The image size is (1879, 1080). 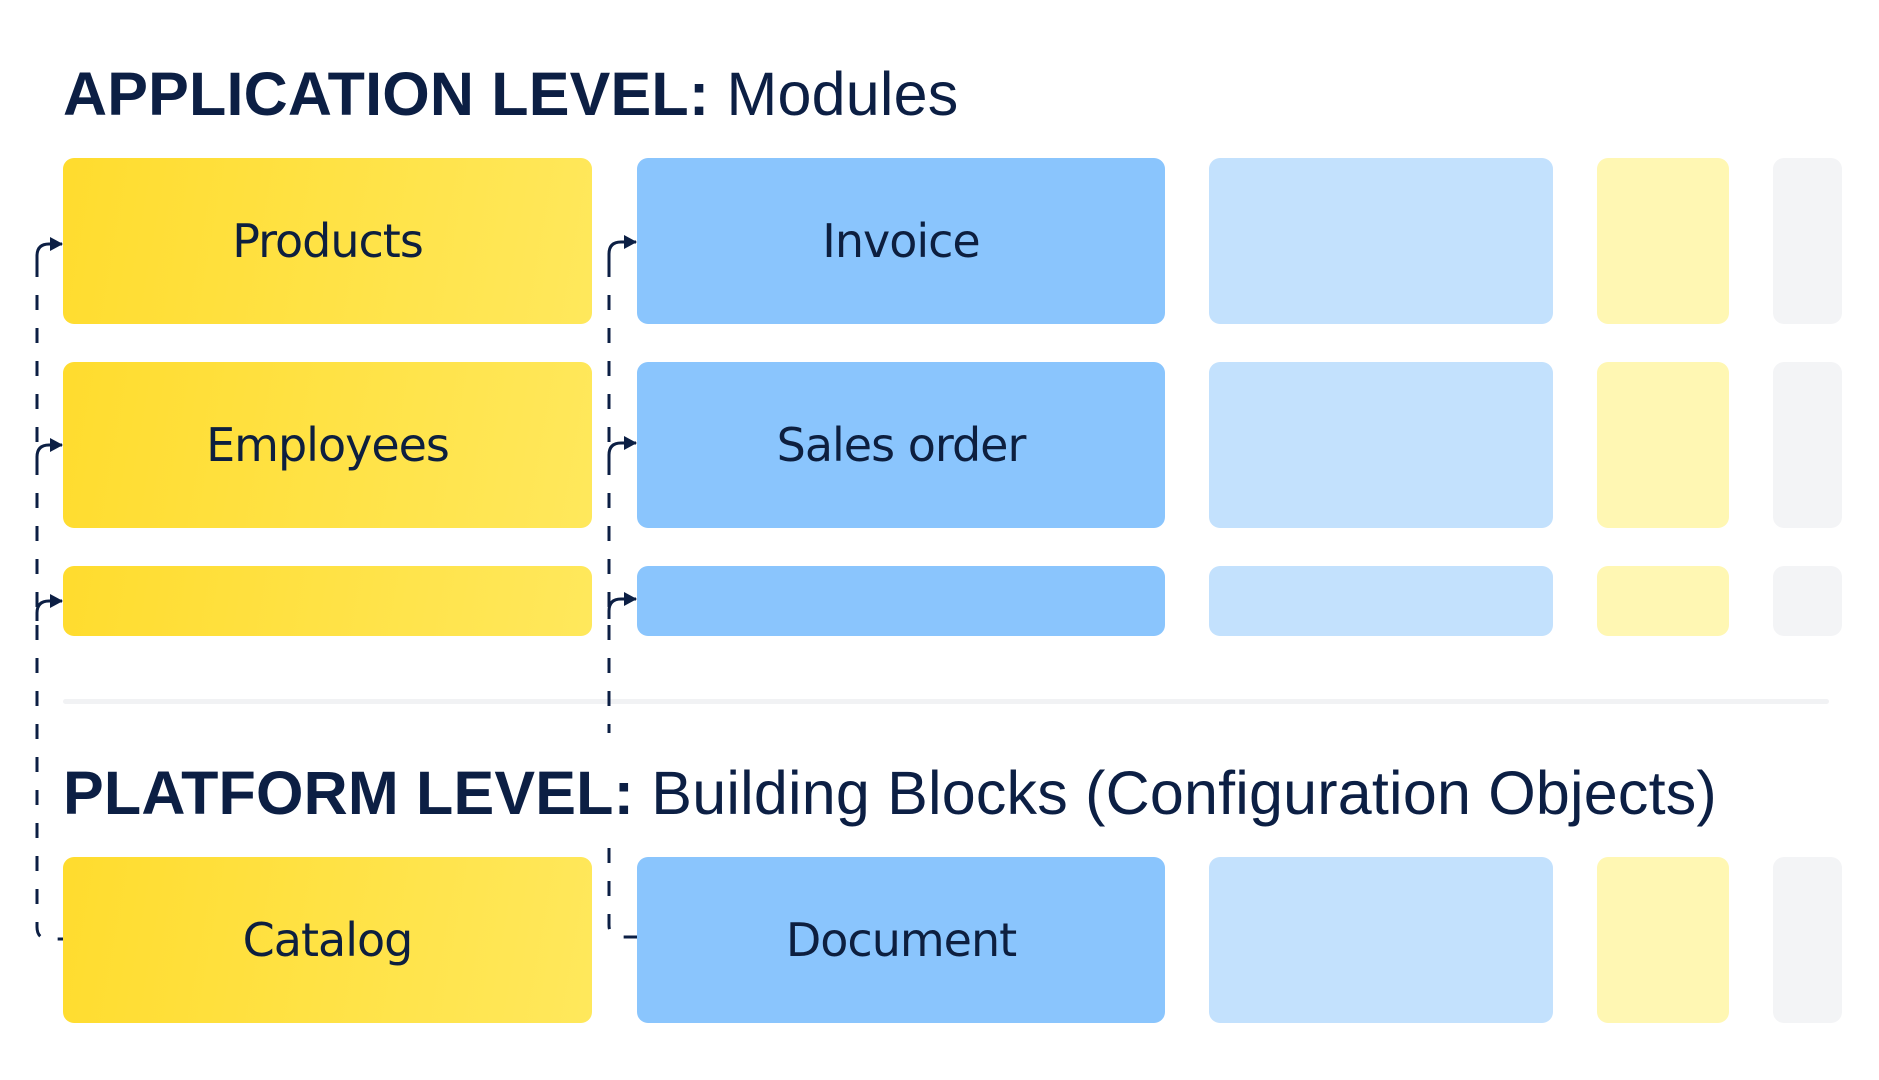 What do you see at coordinates (49, 250) in the screenshot?
I see `arrow-to-products-icon` at bounding box center [49, 250].